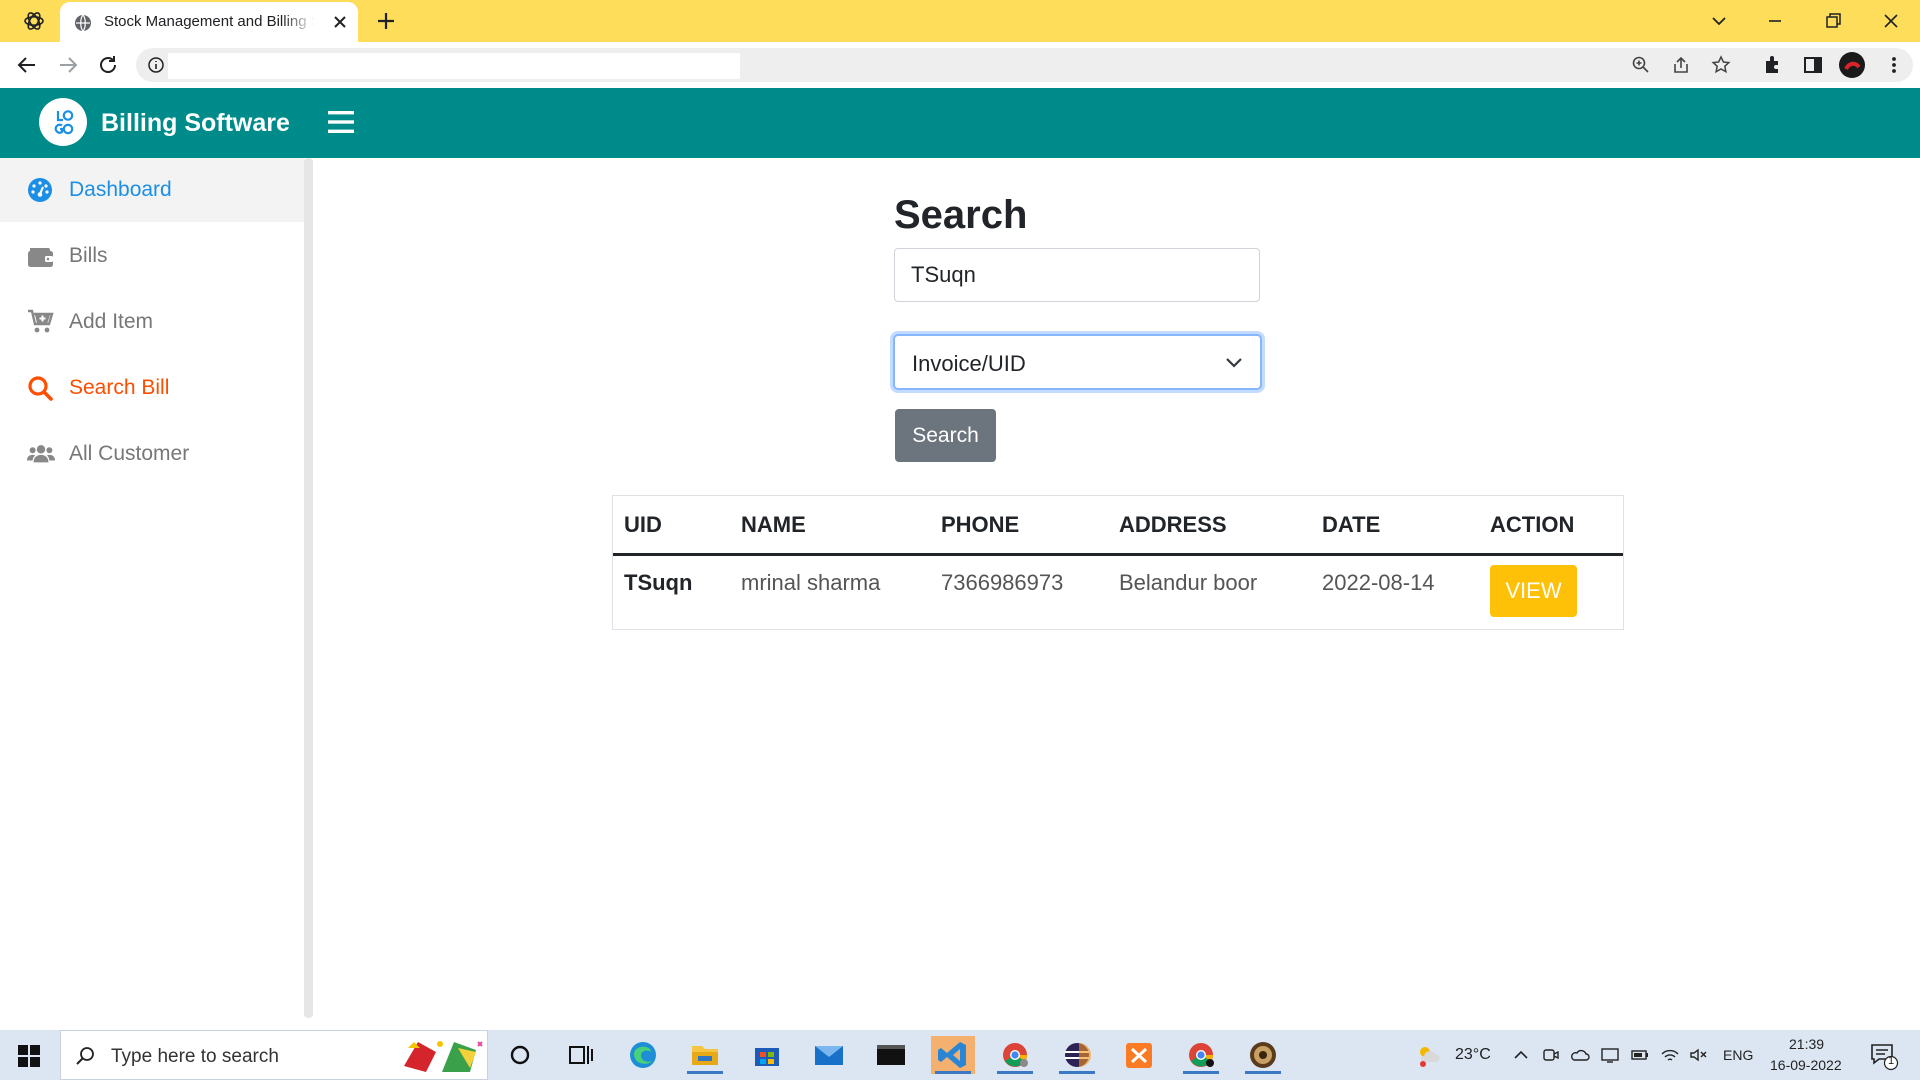  I want to click on taskbar-store, so click(767, 1055).